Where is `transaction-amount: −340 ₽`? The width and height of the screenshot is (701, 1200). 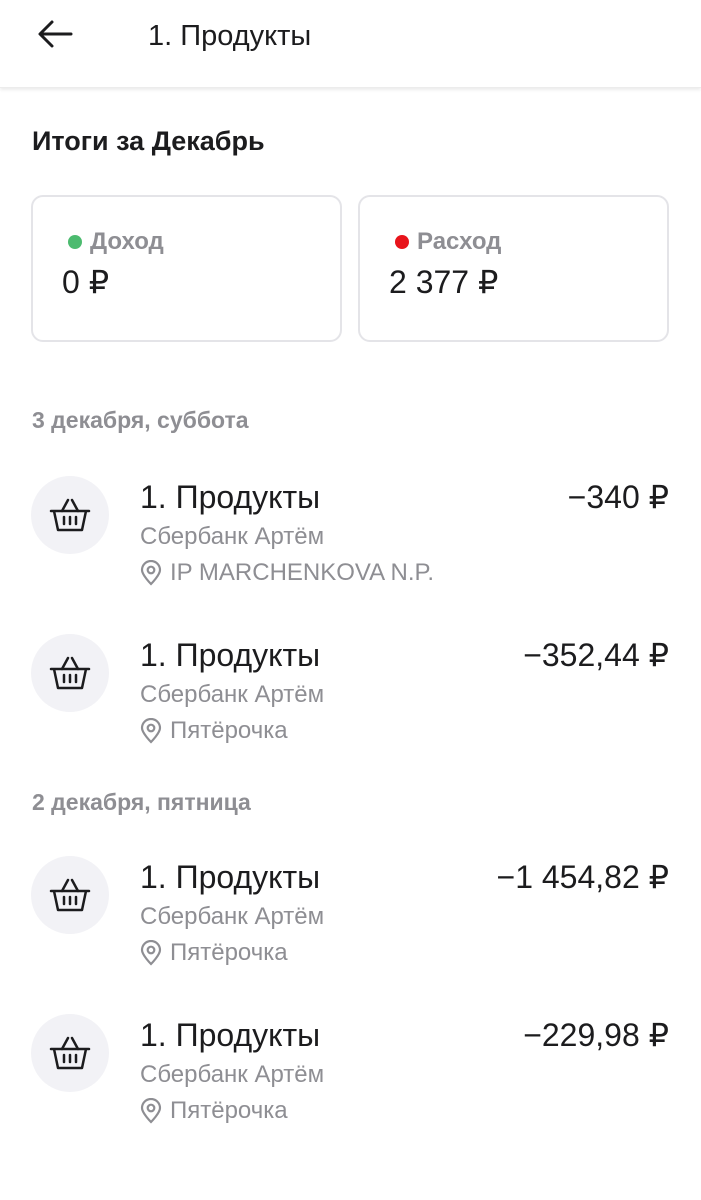 transaction-amount: −340 ₽ is located at coordinates (618, 497).